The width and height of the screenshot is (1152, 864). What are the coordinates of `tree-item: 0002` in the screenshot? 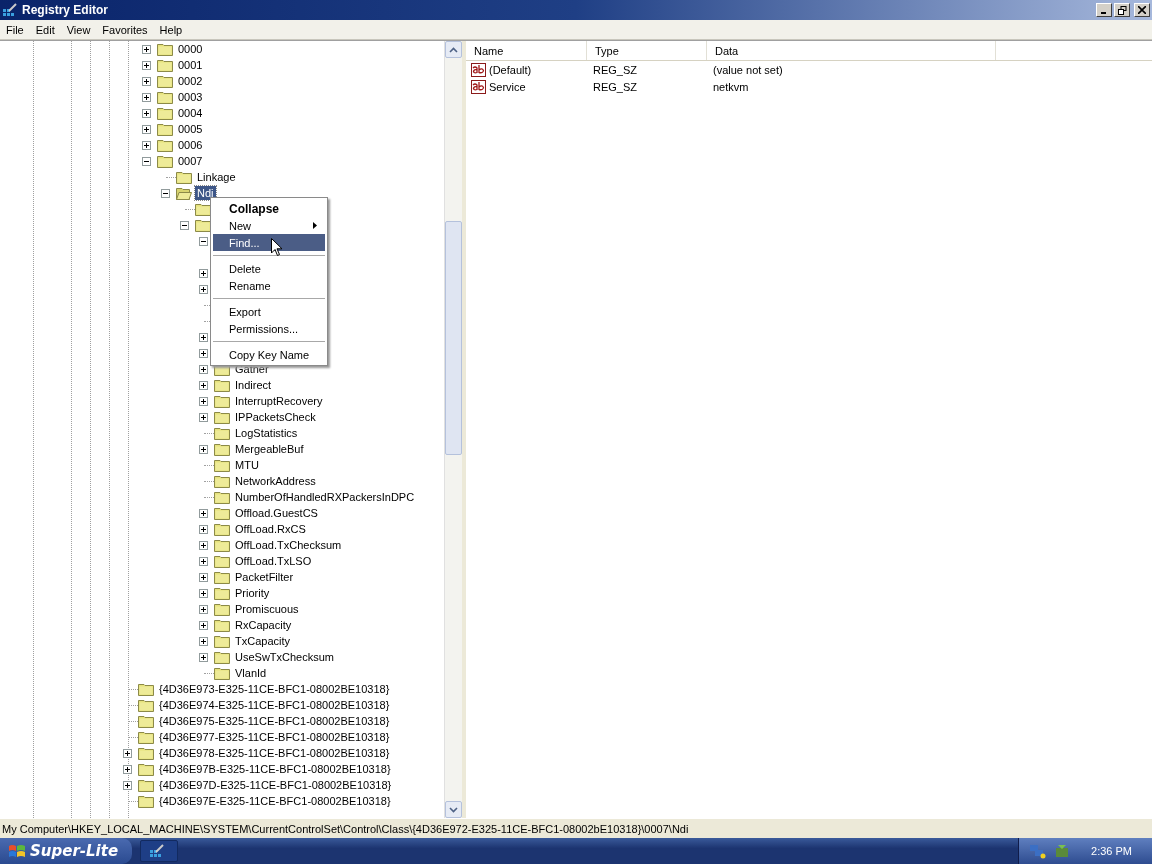 It's located at (190, 81).